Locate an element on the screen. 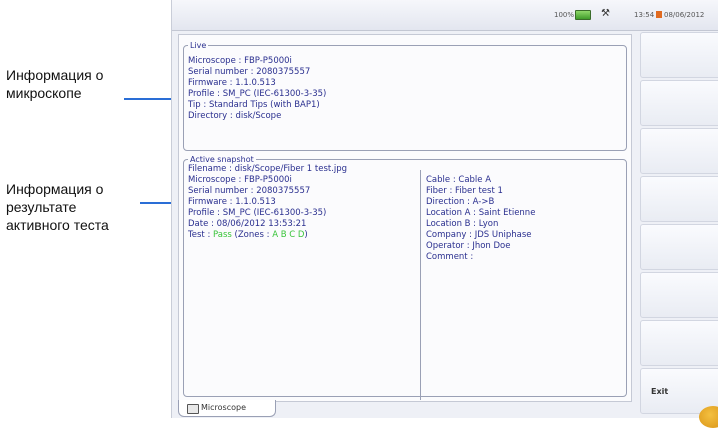 The image size is (718, 428). softkey-sidebar: Exit is located at coordinates (677, 229).